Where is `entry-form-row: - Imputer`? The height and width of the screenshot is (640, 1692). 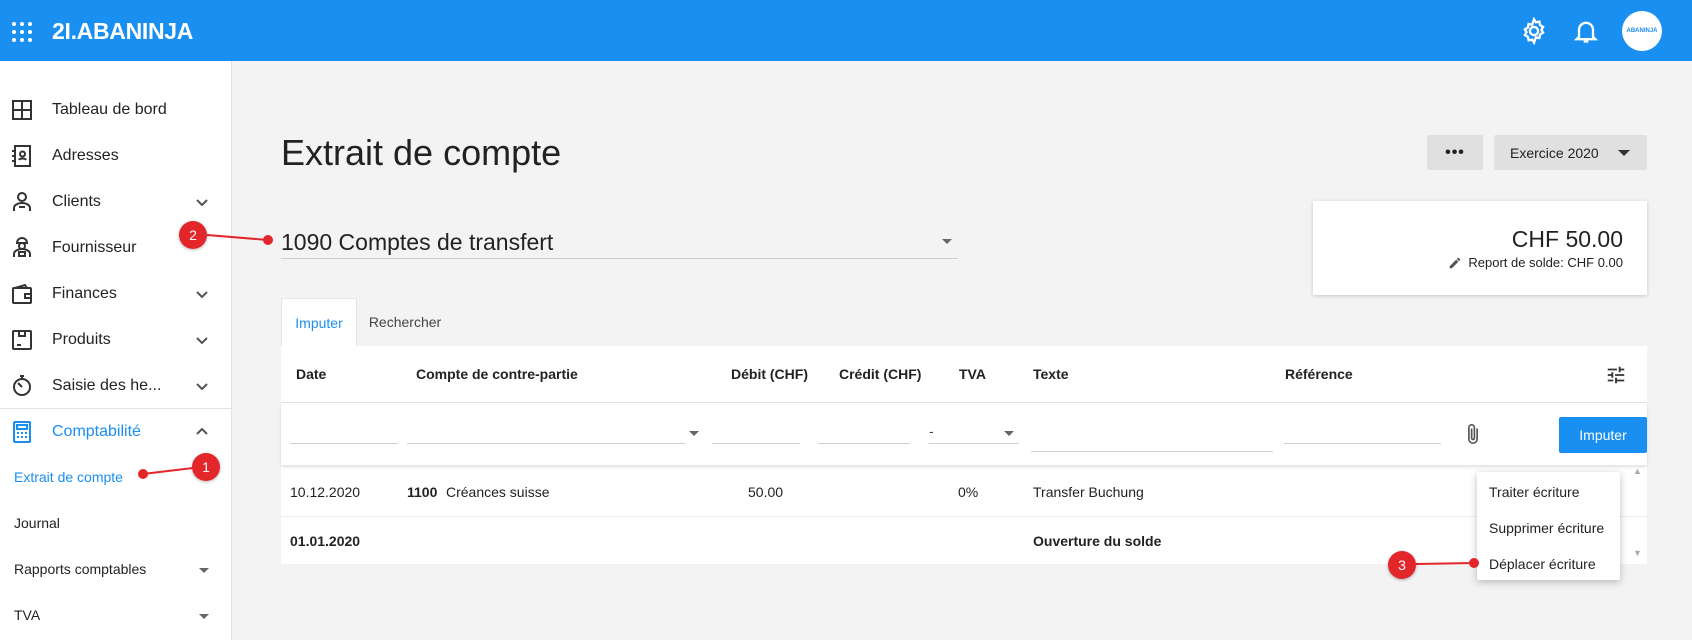
entry-form-row: - Imputer is located at coordinates (964, 434).